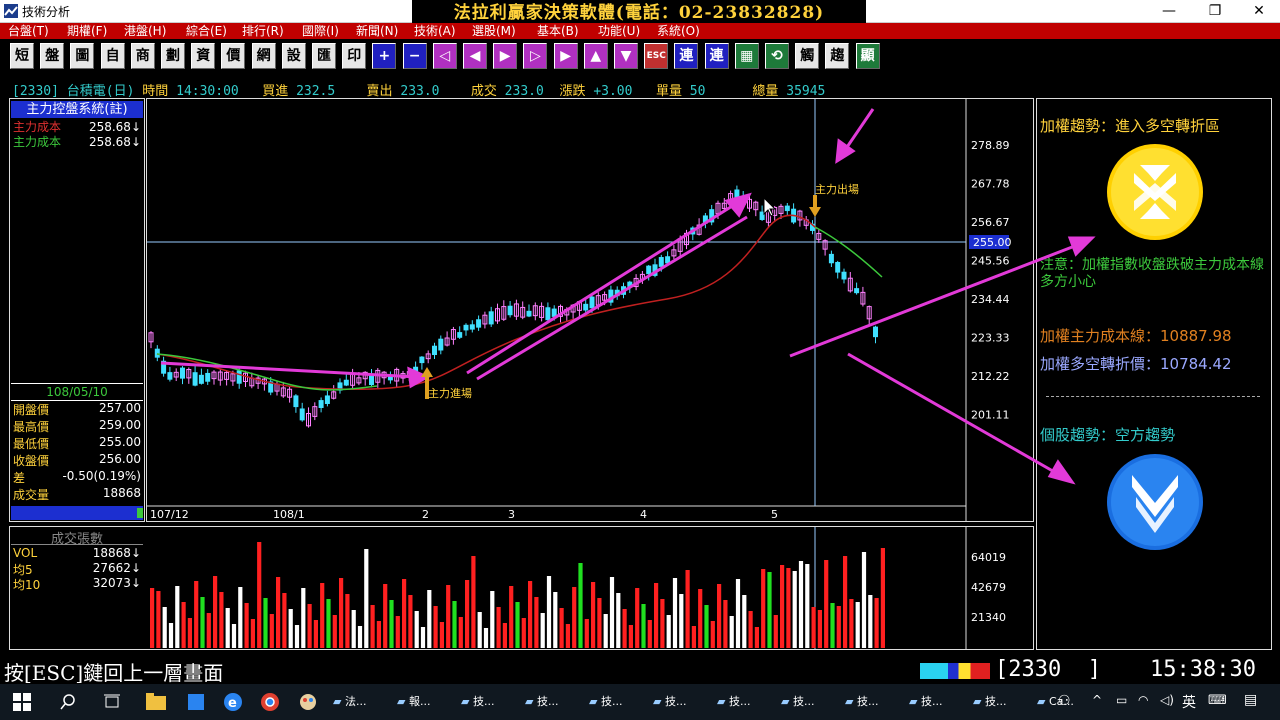 Image resolution: width=1280 pixels, height=720 pixels. What do you see at coordinates (233, 702) in the screenshot?
I see `edge-icon: e` at bounding box center [233, 702].